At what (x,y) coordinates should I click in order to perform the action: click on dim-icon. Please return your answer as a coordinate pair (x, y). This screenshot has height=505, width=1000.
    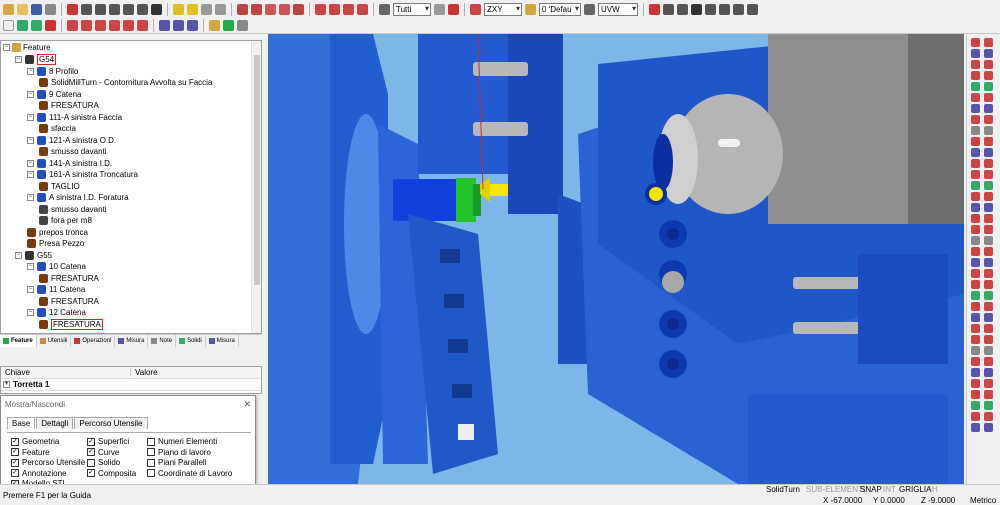
    Looking at the image, I should click on (164, 25).